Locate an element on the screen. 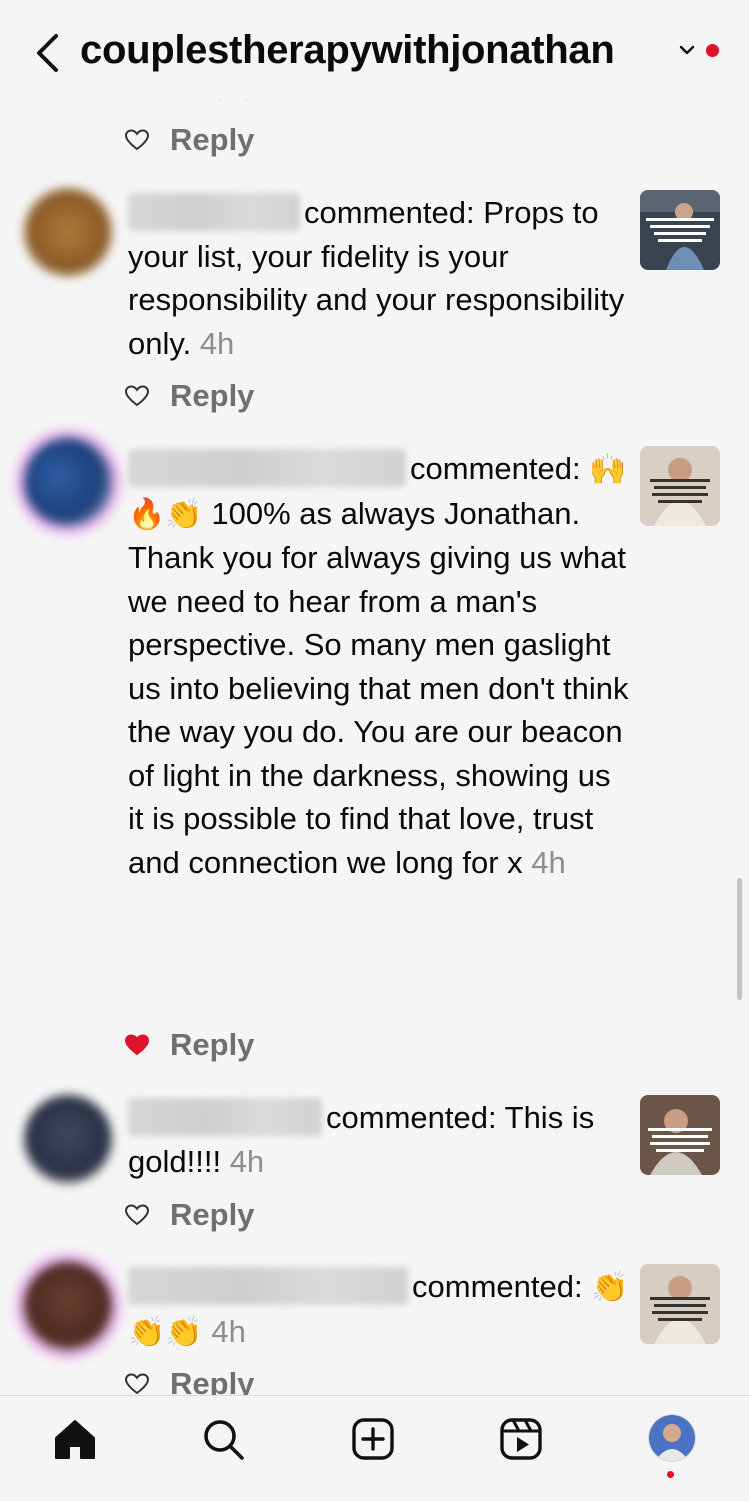 The width and height of the screenshot is (749, 1501). create-icon is located at coordinates (373, 1439).